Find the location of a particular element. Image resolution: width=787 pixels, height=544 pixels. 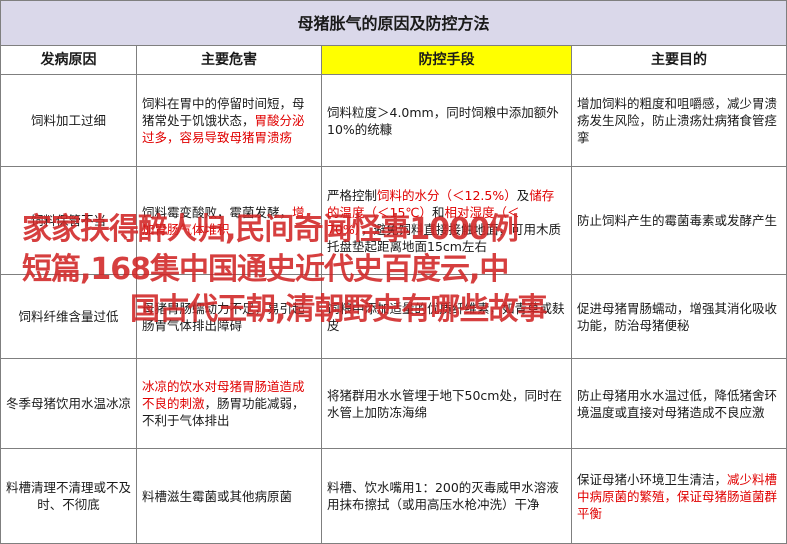

cell-text: 饲粮中添加适量的优质纤维素，如青草或麸皮 is located at coordinates (446, 316).